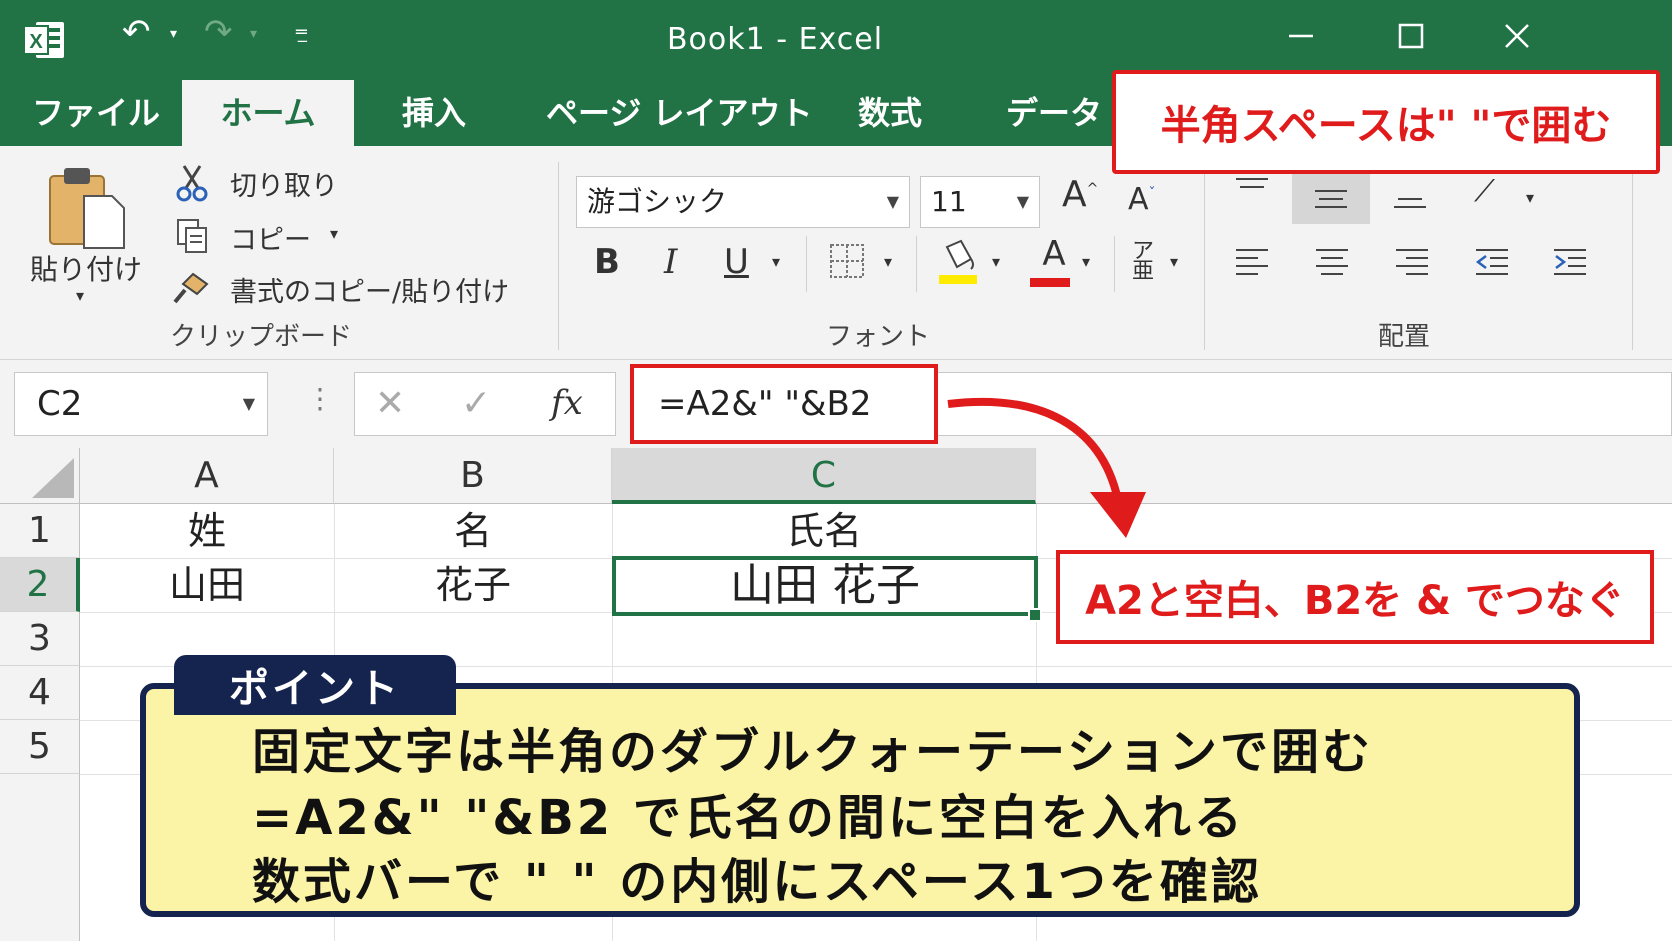 The height and width of the screenshot is (941, 1672). I want to click on title-bar: X ↶ ▾ ↷ ▾ ═̲ Book1 - Excel, so click(836, 40).